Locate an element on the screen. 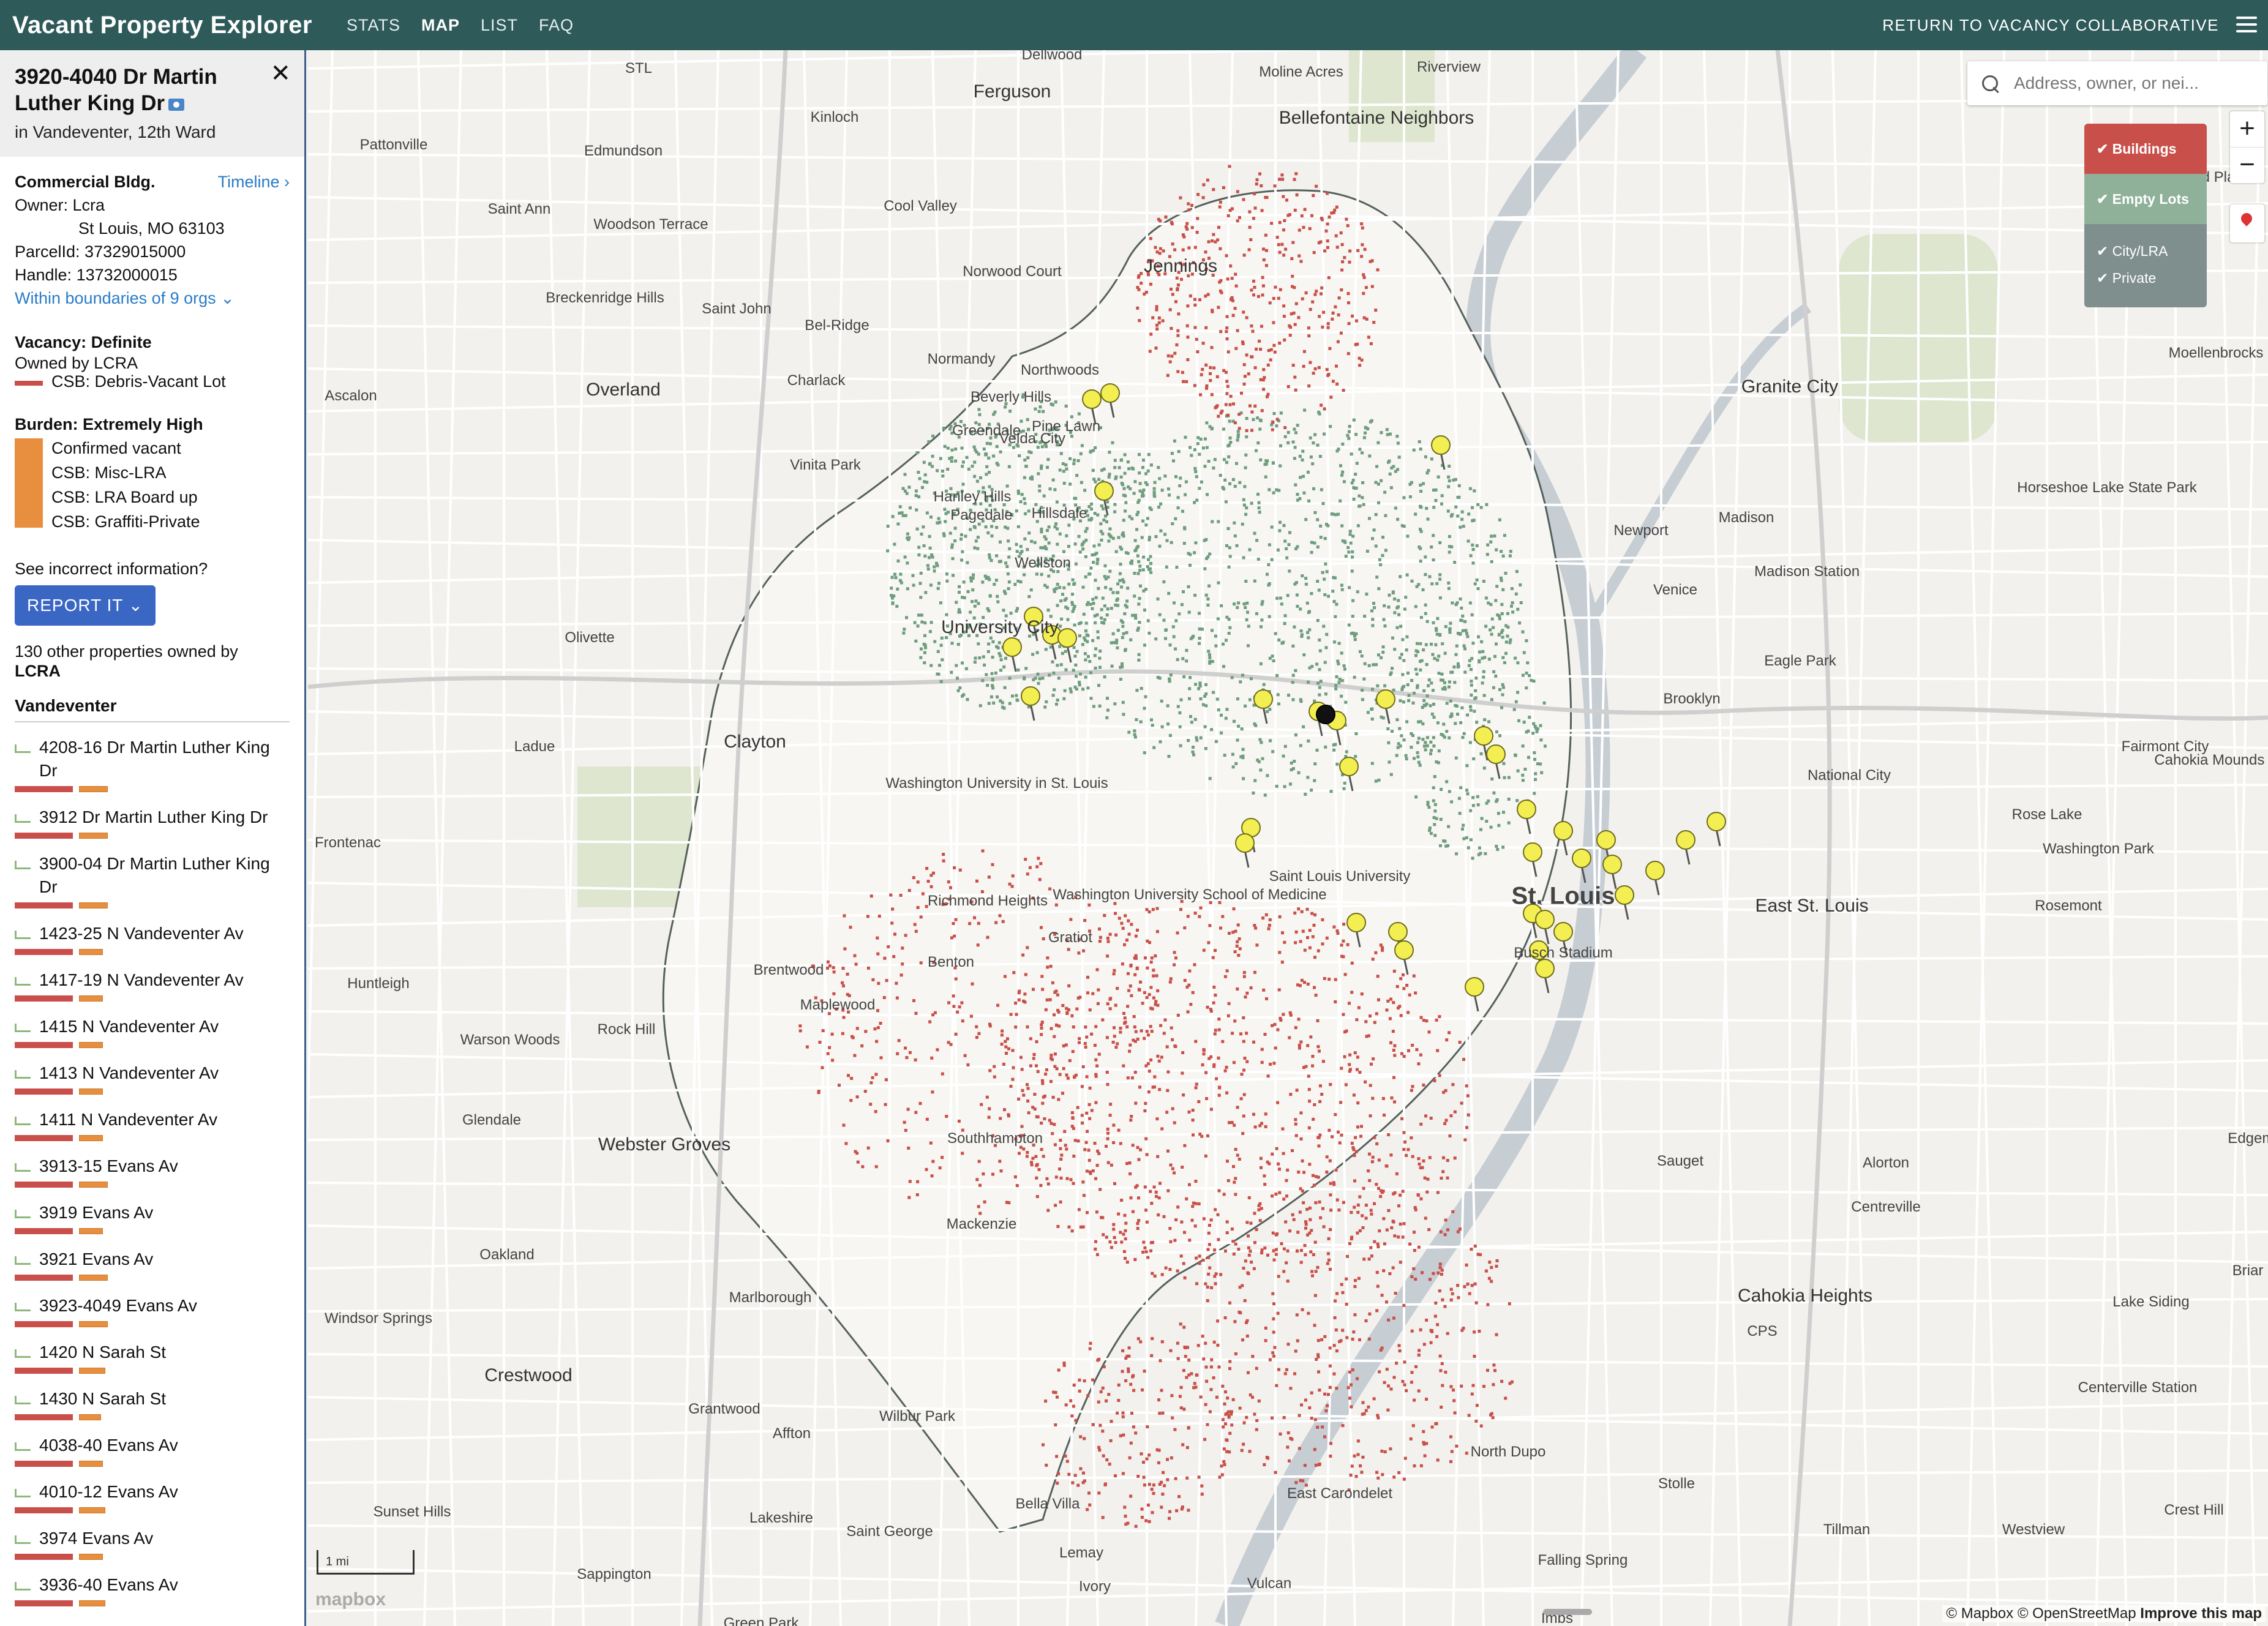 The width and height of the screenshot is (2268, 1626). scale-bar: 1 mi is located at coordinates (366, 1562).